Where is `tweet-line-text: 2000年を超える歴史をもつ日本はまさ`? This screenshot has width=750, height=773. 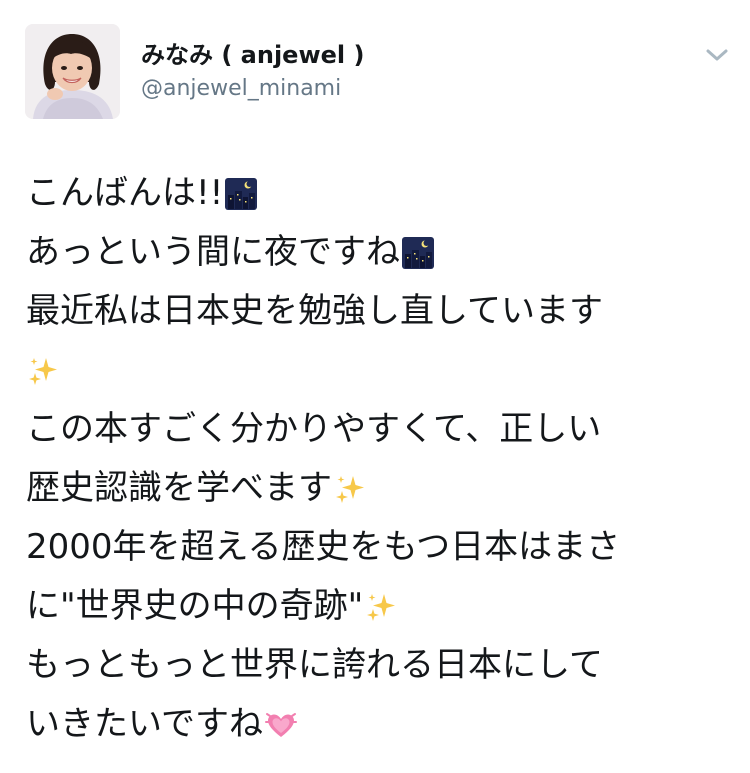 tweet-line-text: 2000年を超える歴史をもつ日本はまさ is located at coordinates (323, 547).